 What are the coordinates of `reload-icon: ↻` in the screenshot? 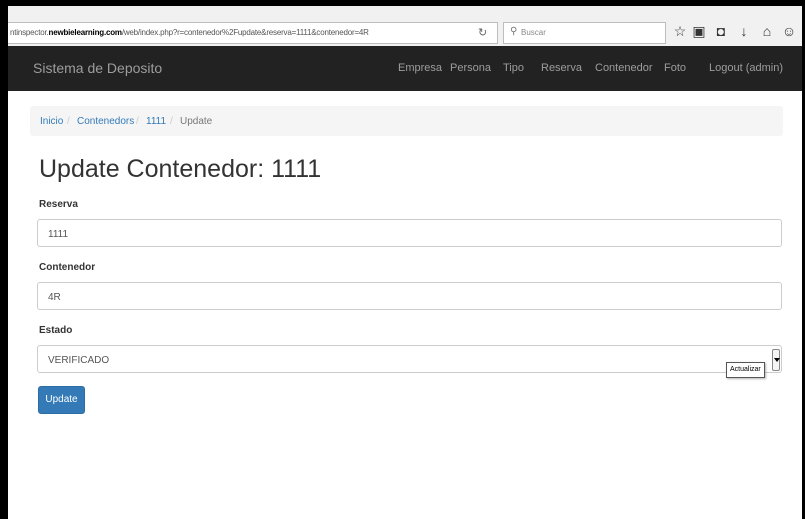 It's located at (482, 32).